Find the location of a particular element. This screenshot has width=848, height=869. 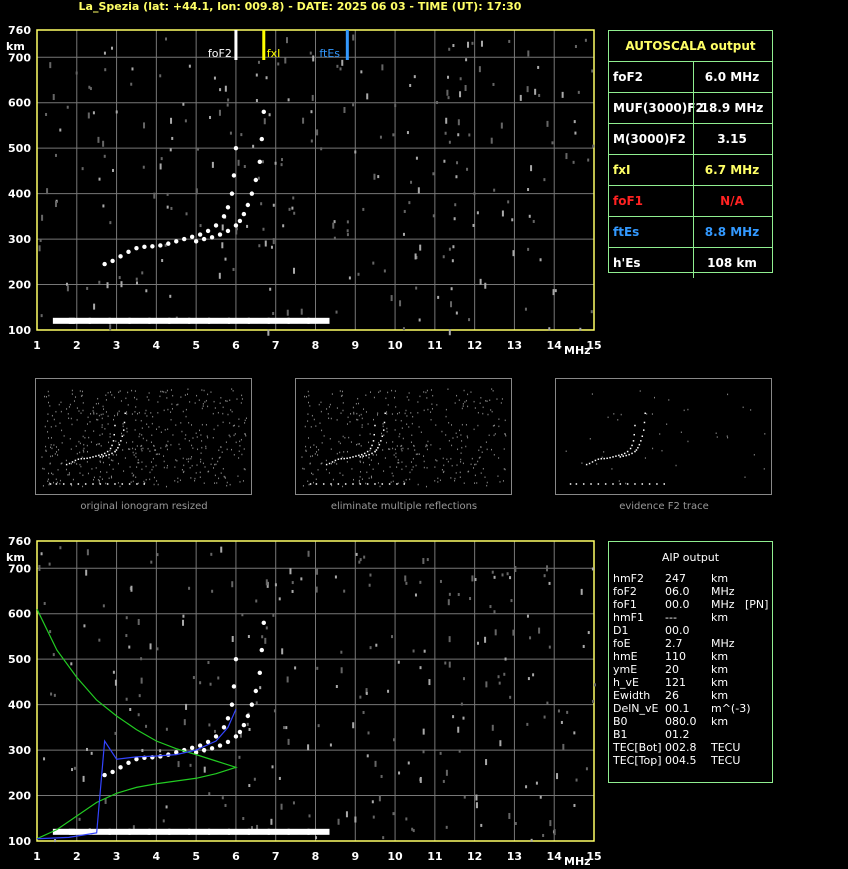

y-tick-label: 600 is located at coordinates (19, 614).